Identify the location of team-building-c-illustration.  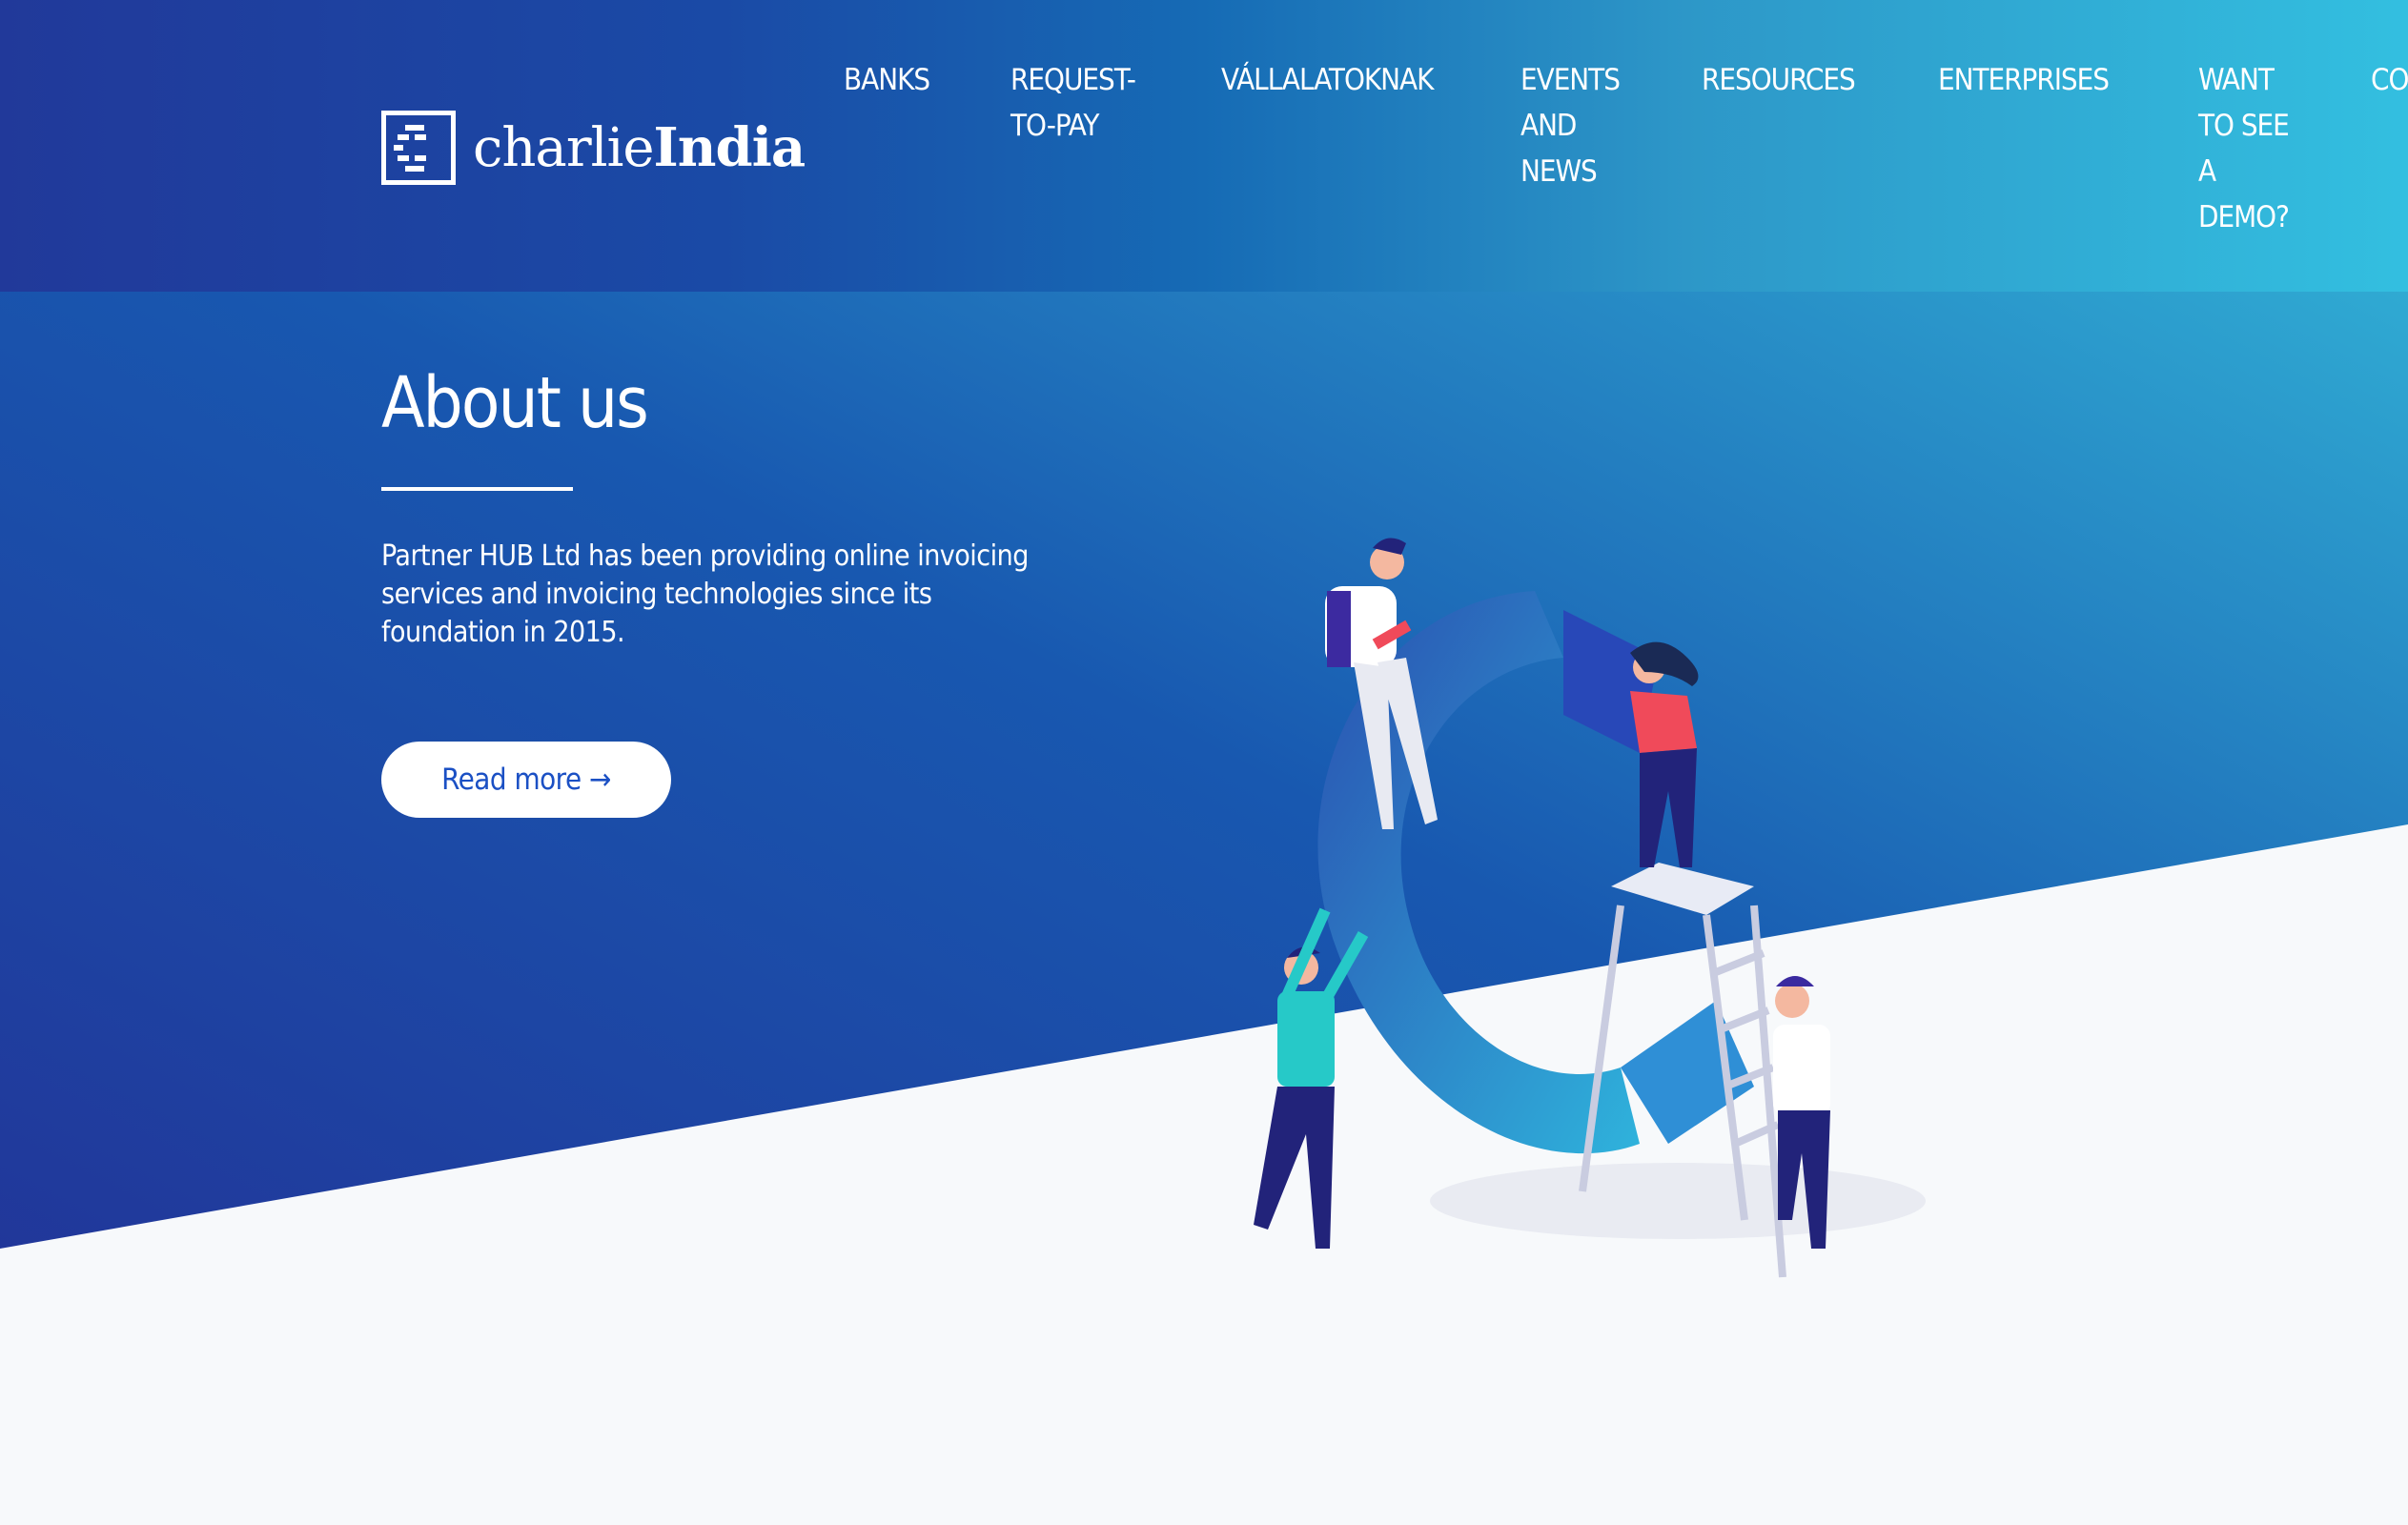
(1590, 908).